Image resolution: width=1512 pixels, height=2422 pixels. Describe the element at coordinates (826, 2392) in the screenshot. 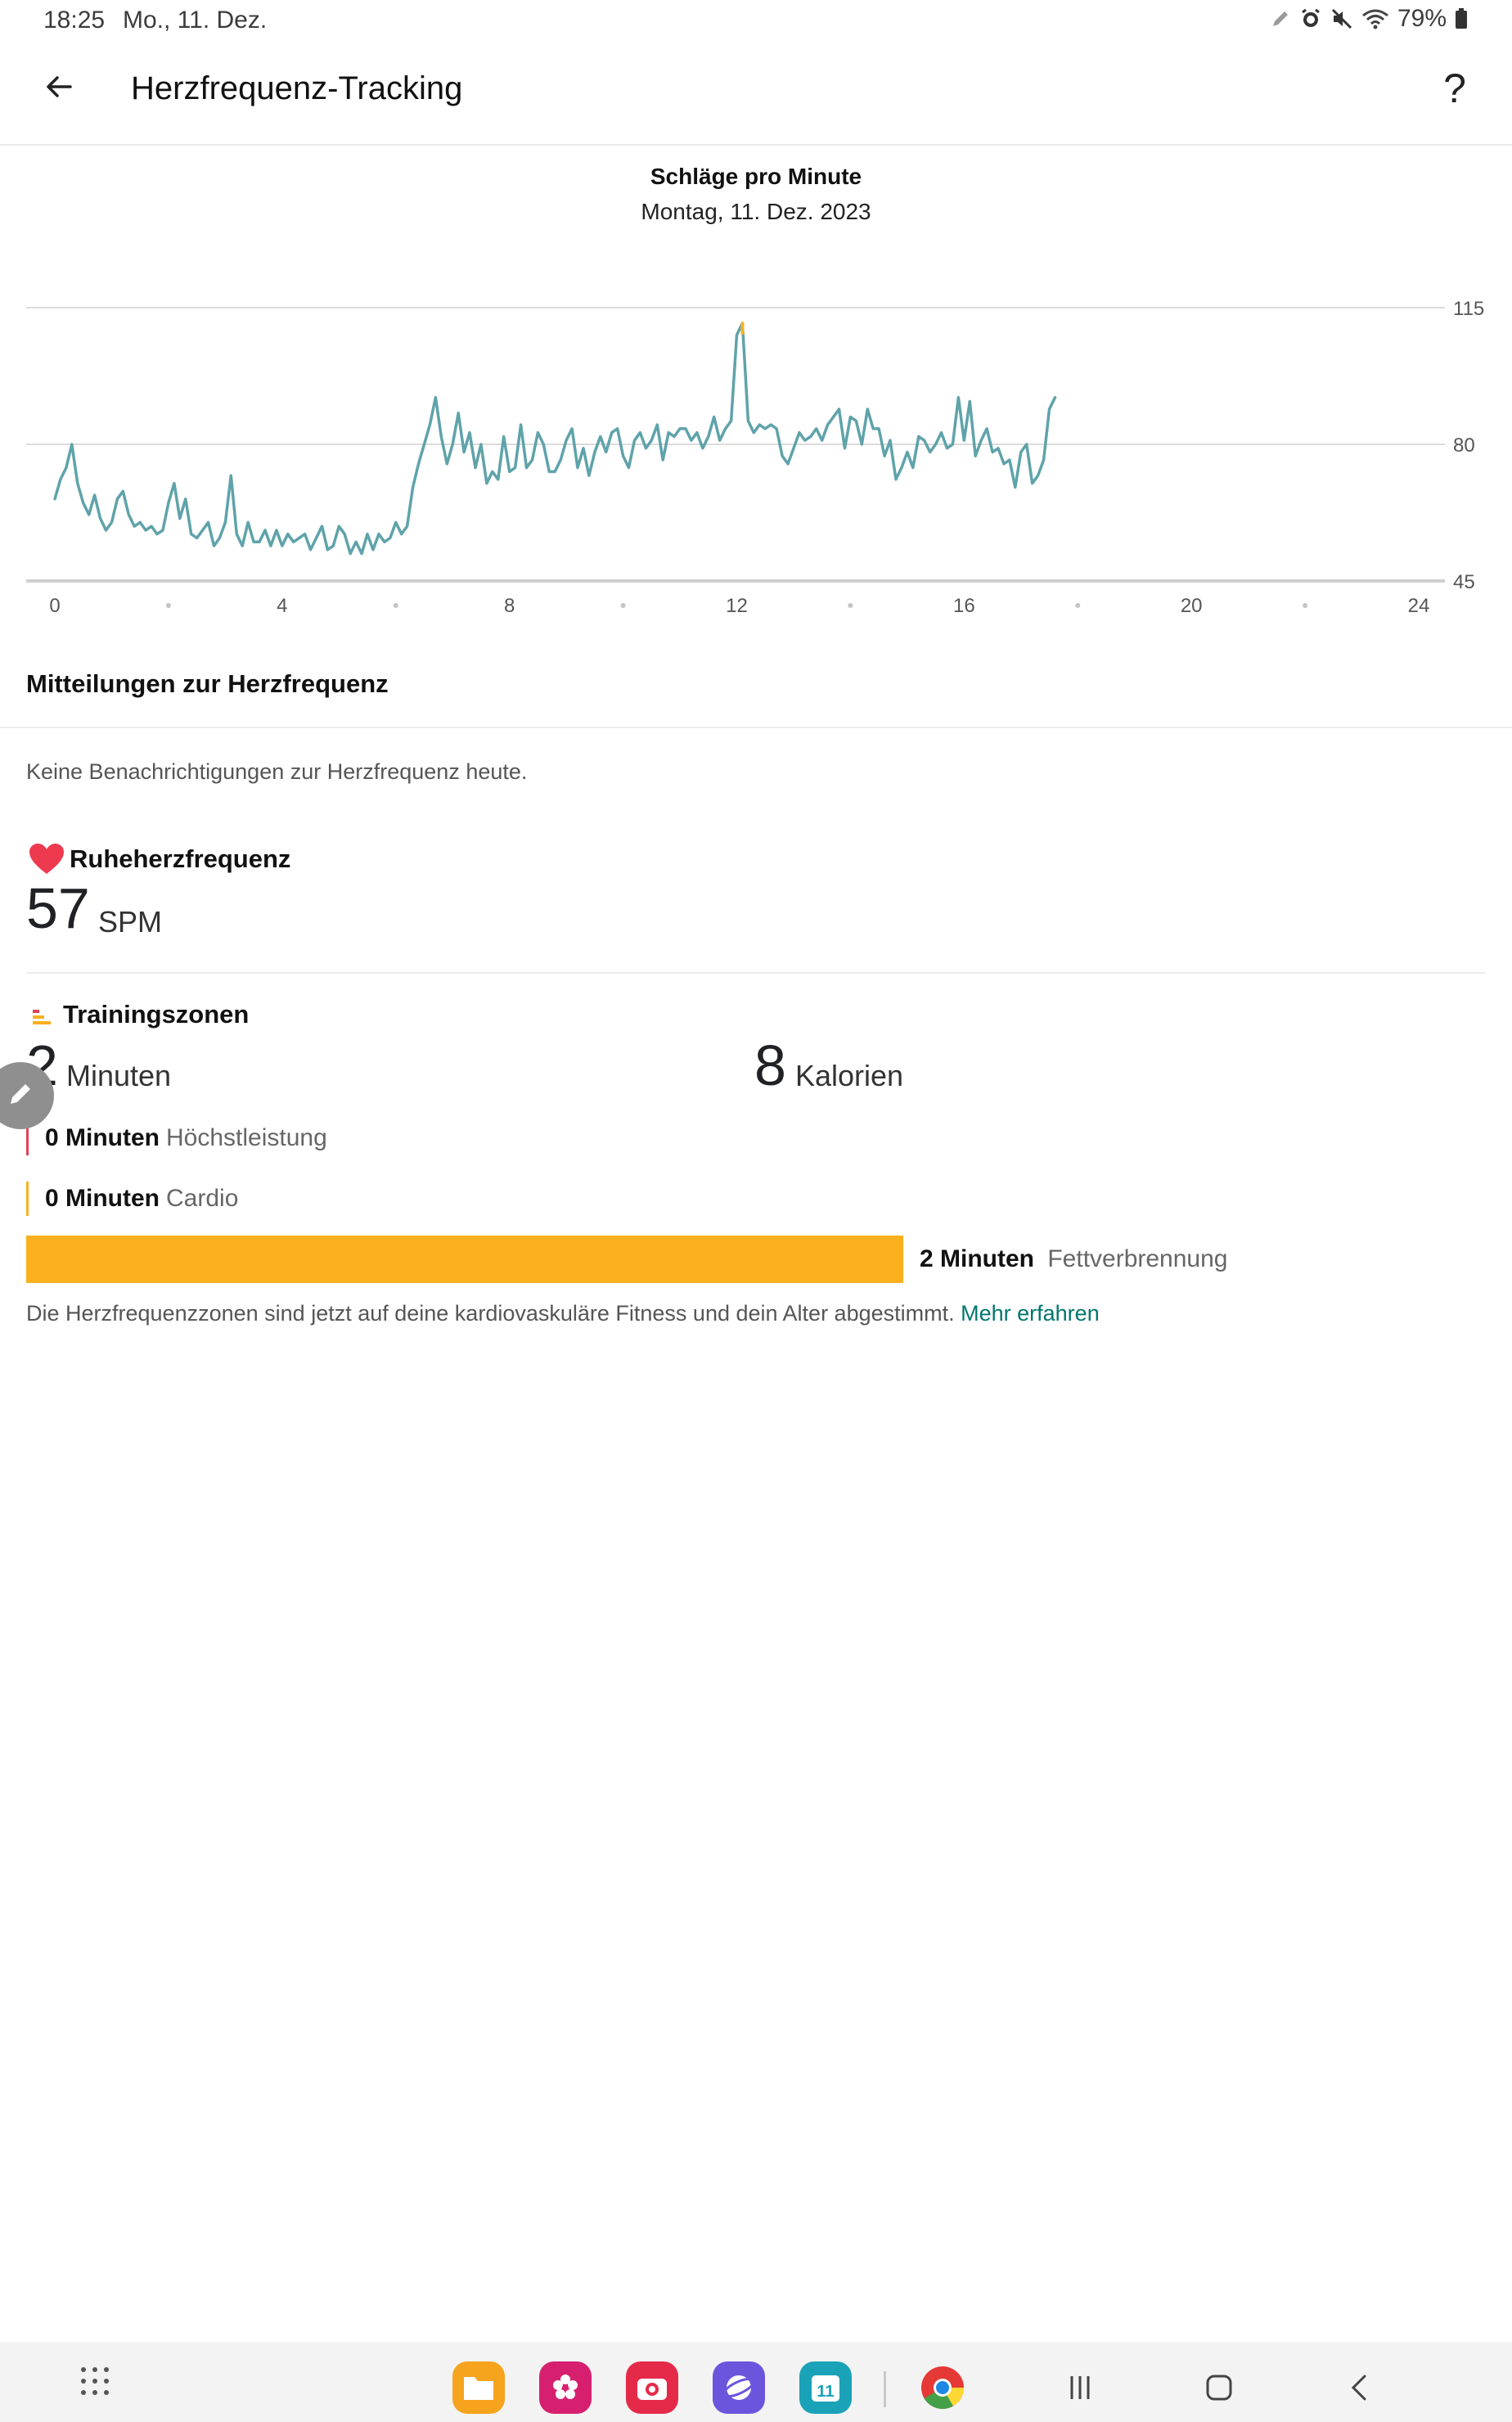

I see `calendar-day-text: 11` at that location.